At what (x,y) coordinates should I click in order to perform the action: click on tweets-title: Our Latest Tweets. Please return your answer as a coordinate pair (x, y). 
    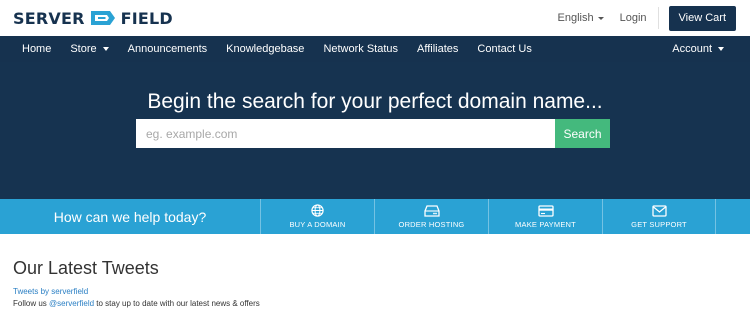
    Looking at the image, I should click on (86, 268).